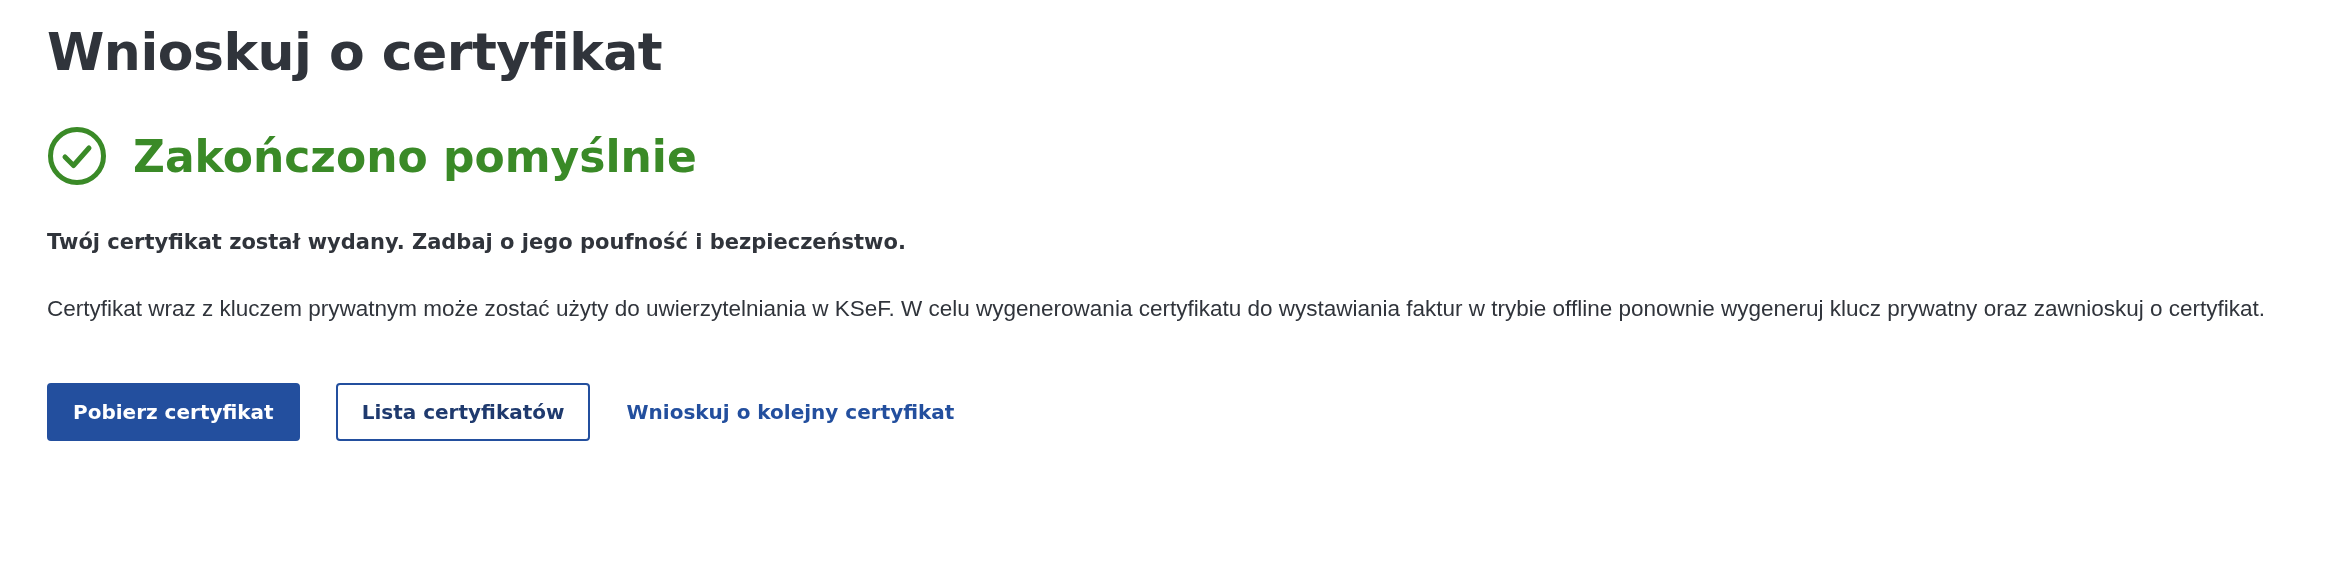  What do you see at coordinates (415, 156) in the screenshot?
I see `status-heading: Zakończono pomyślnie` at bounding box center [415, 156].